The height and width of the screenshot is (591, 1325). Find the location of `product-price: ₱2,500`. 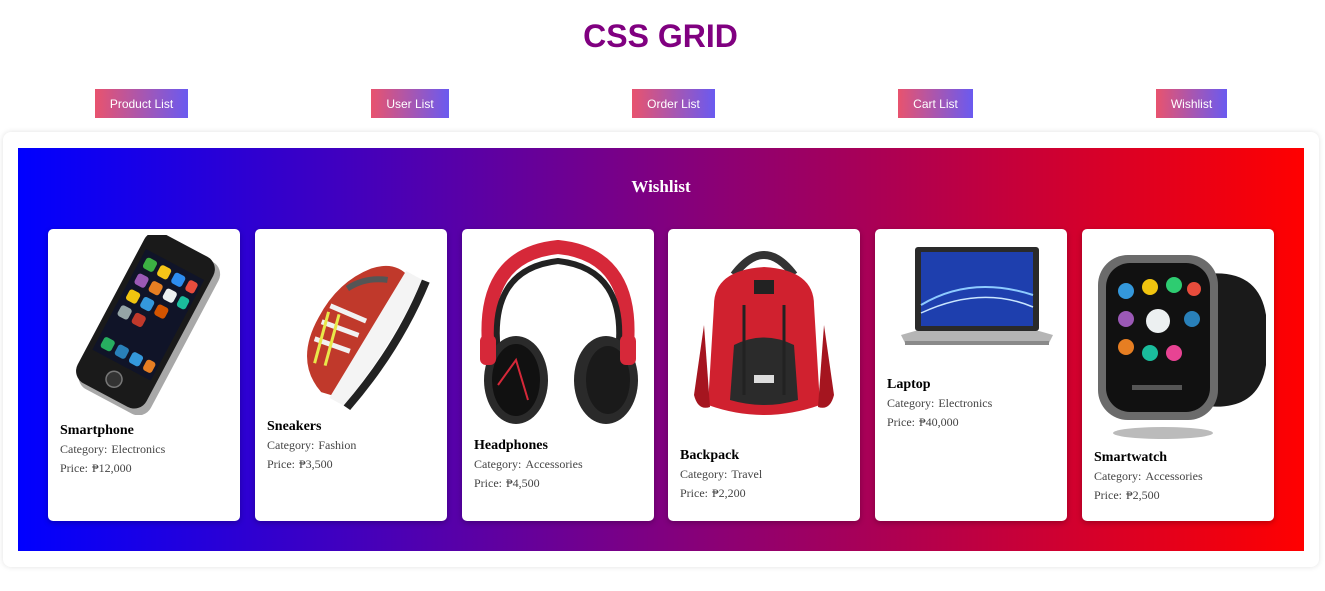

product-price: ₱2,500 is located at coordinates (1143, 495).